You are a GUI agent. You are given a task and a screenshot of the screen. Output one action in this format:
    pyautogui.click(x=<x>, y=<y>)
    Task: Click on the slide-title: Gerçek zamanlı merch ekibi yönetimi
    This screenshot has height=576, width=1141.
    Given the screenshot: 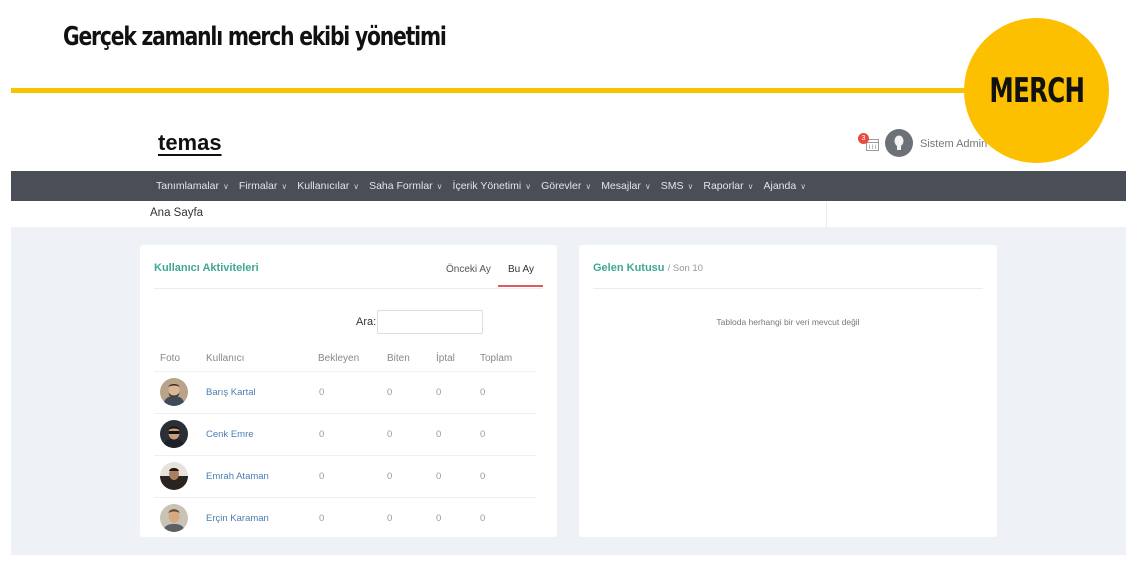 What is the action you would take?
    pyautogui.click(x=255, y=37)
    